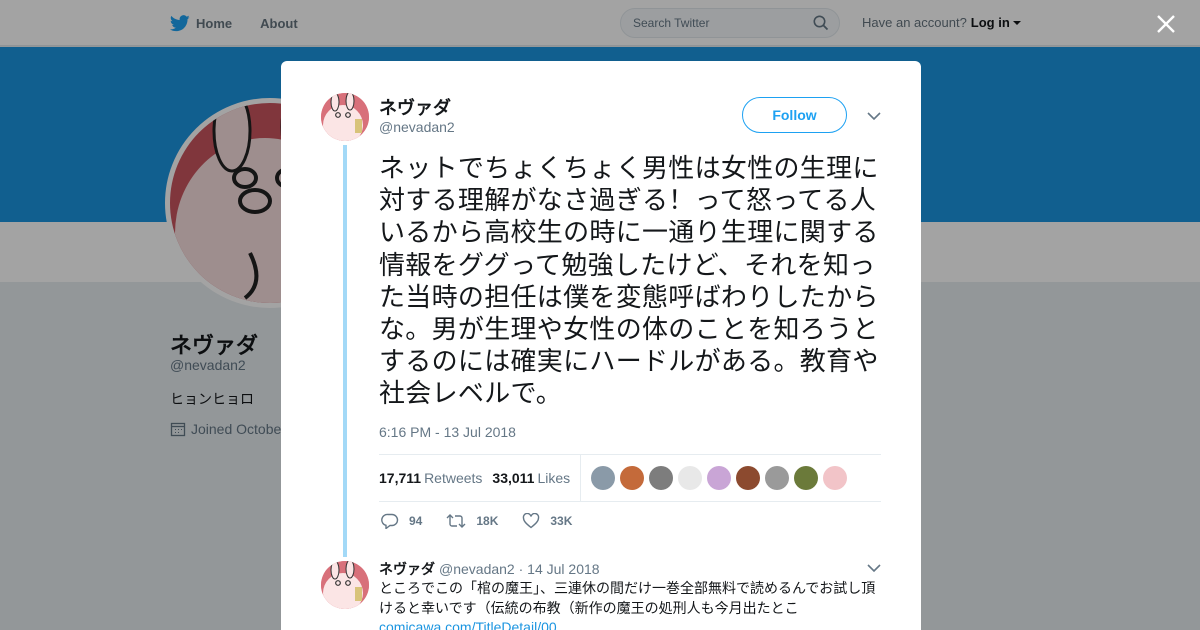 Image resolution: width=1200 pixels, height=630 pixels. I want to click on like-count: 33K, so click(561, 521).